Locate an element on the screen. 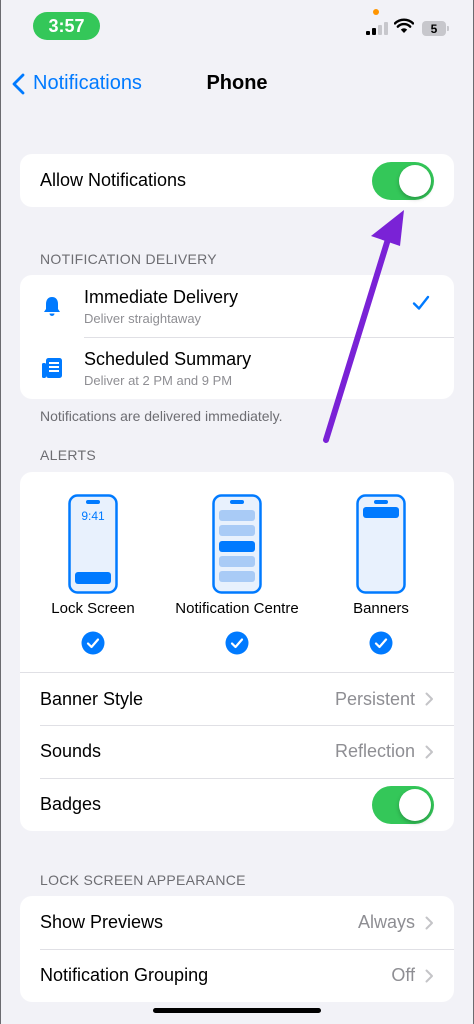 Image resolution: width=474 pixels, height=1024 pixels. immediate-delivery-option: Immediate Delivery Deliver straightaway is located at coordinates (237, 306).